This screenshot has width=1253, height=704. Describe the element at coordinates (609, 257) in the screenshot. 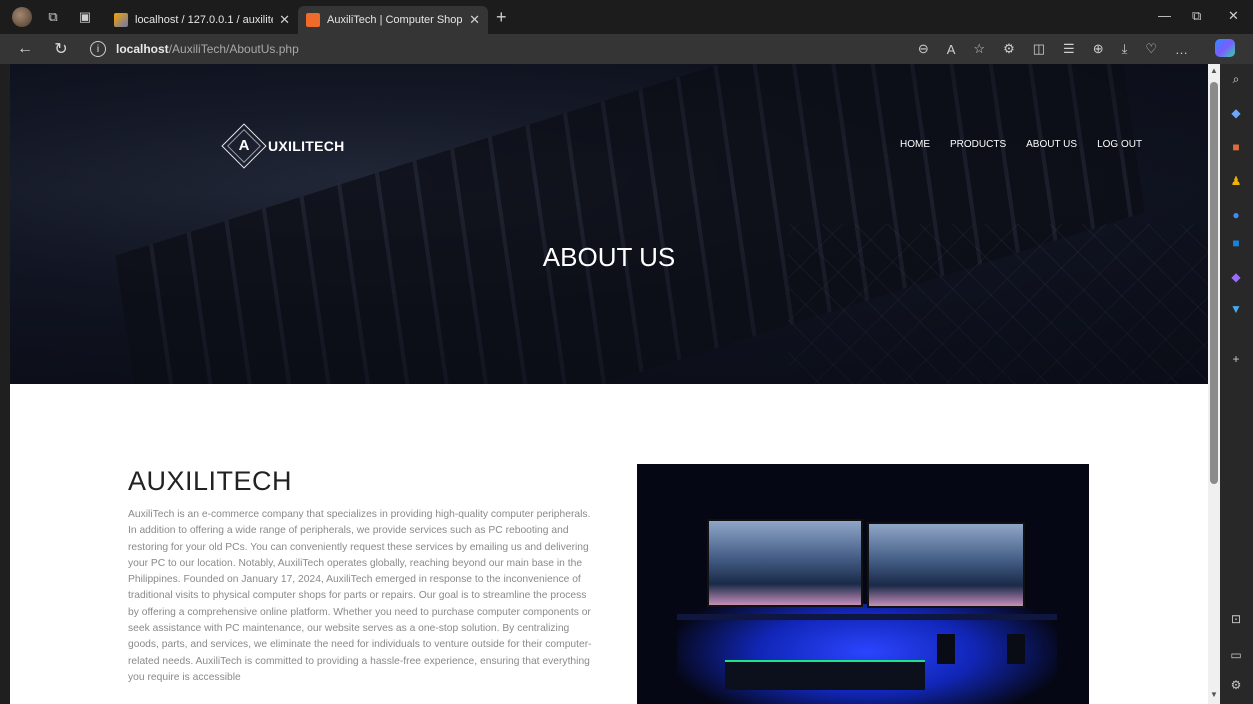

I see `hero-title: ABOUT US` at that location.